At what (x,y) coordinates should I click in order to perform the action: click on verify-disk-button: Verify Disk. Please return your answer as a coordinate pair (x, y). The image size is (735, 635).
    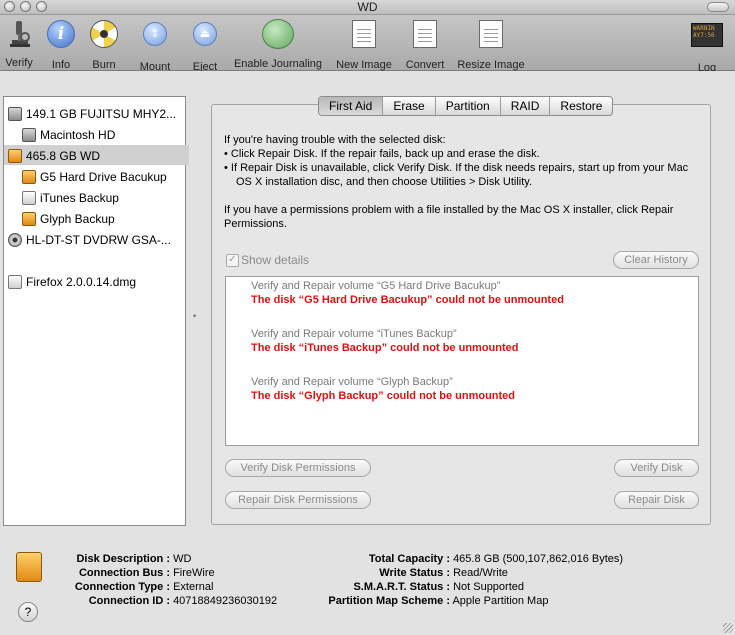
    Looking at the image, I should click on (656, 468).